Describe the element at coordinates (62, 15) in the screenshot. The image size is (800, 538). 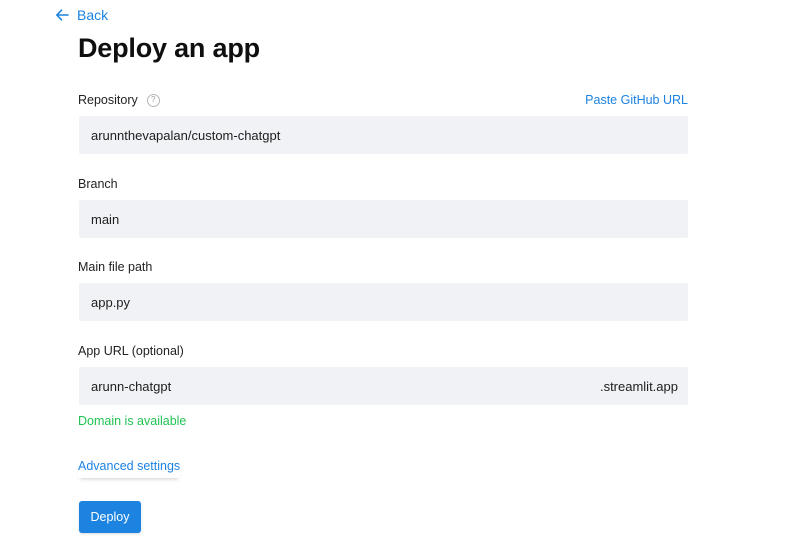
I see `arrow-left-icon` at that location.